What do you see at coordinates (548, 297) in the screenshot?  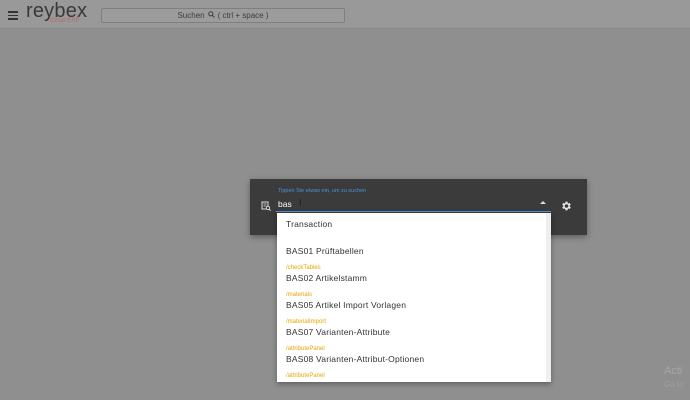 I see `scrollbar` at bounding box center [548, 297].